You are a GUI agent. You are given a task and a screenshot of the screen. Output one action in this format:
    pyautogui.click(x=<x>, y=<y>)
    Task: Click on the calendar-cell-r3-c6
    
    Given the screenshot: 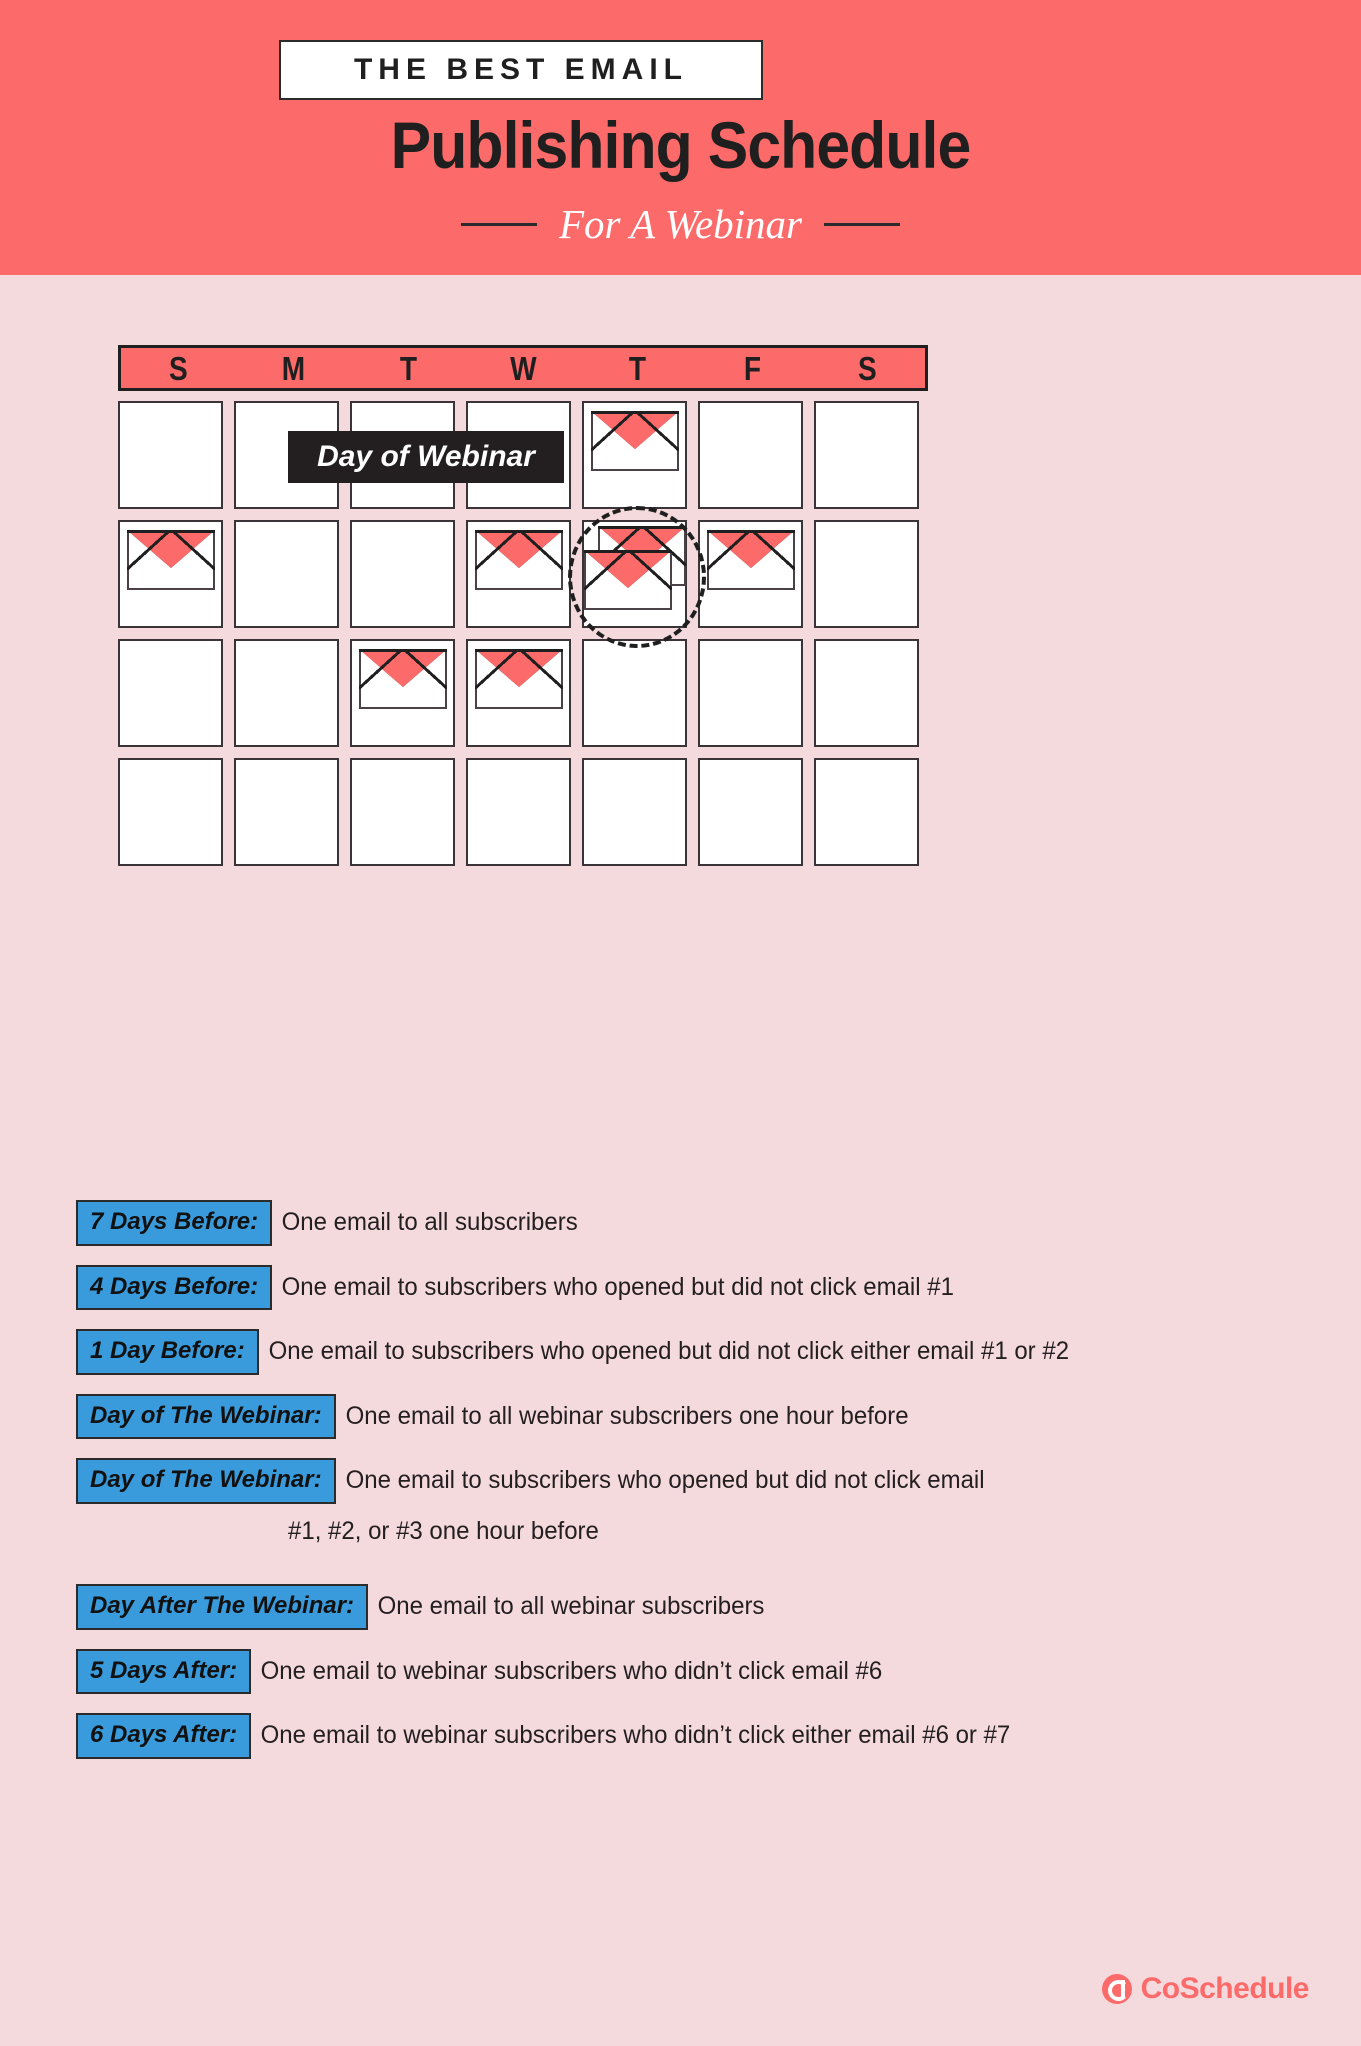 What is the action you would take?
    pyautogui.click(x=866, y=812)
    